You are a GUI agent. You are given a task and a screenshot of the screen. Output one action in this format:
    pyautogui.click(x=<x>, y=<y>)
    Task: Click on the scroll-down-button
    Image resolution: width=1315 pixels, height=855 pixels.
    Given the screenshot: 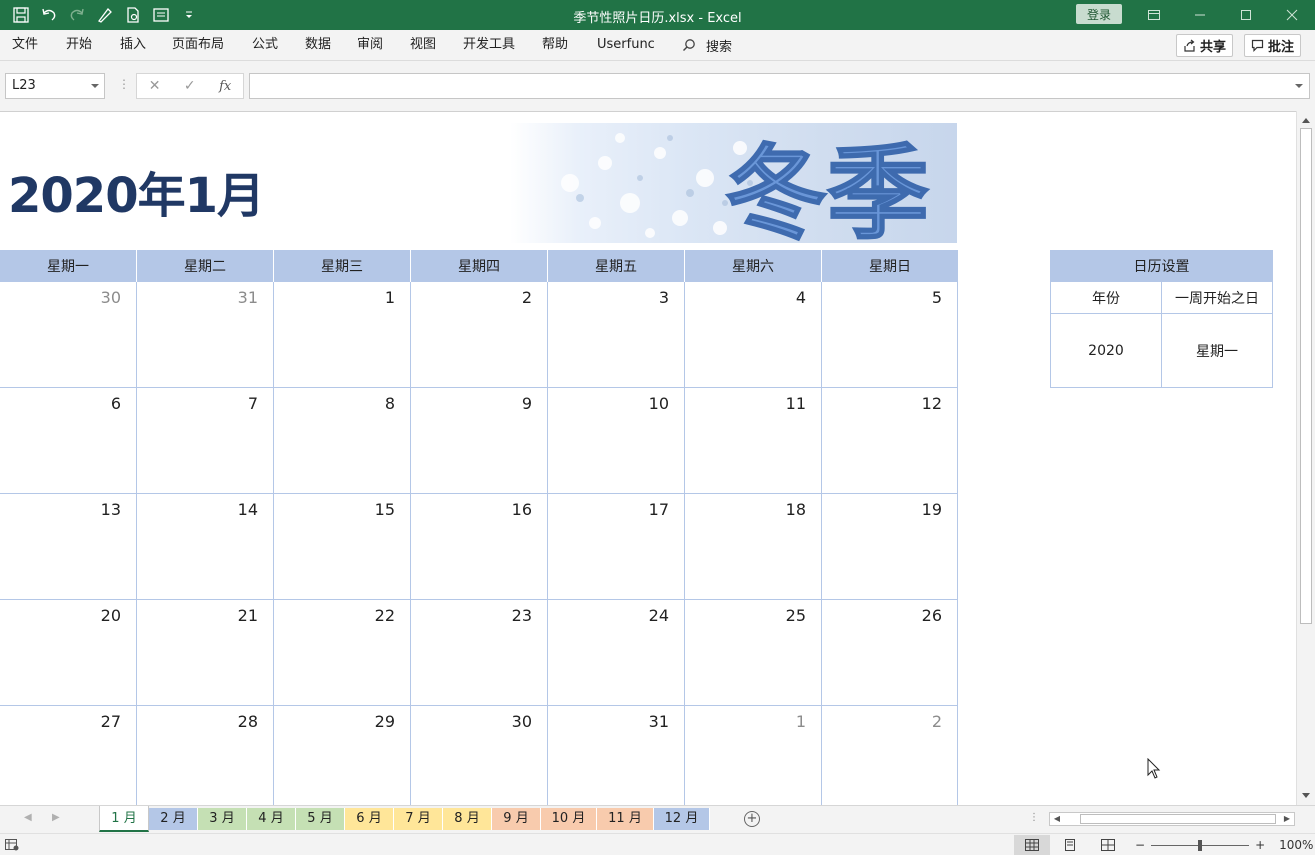 What is the action you would take?
    pyautogui.click(x=1306, y=796)
    